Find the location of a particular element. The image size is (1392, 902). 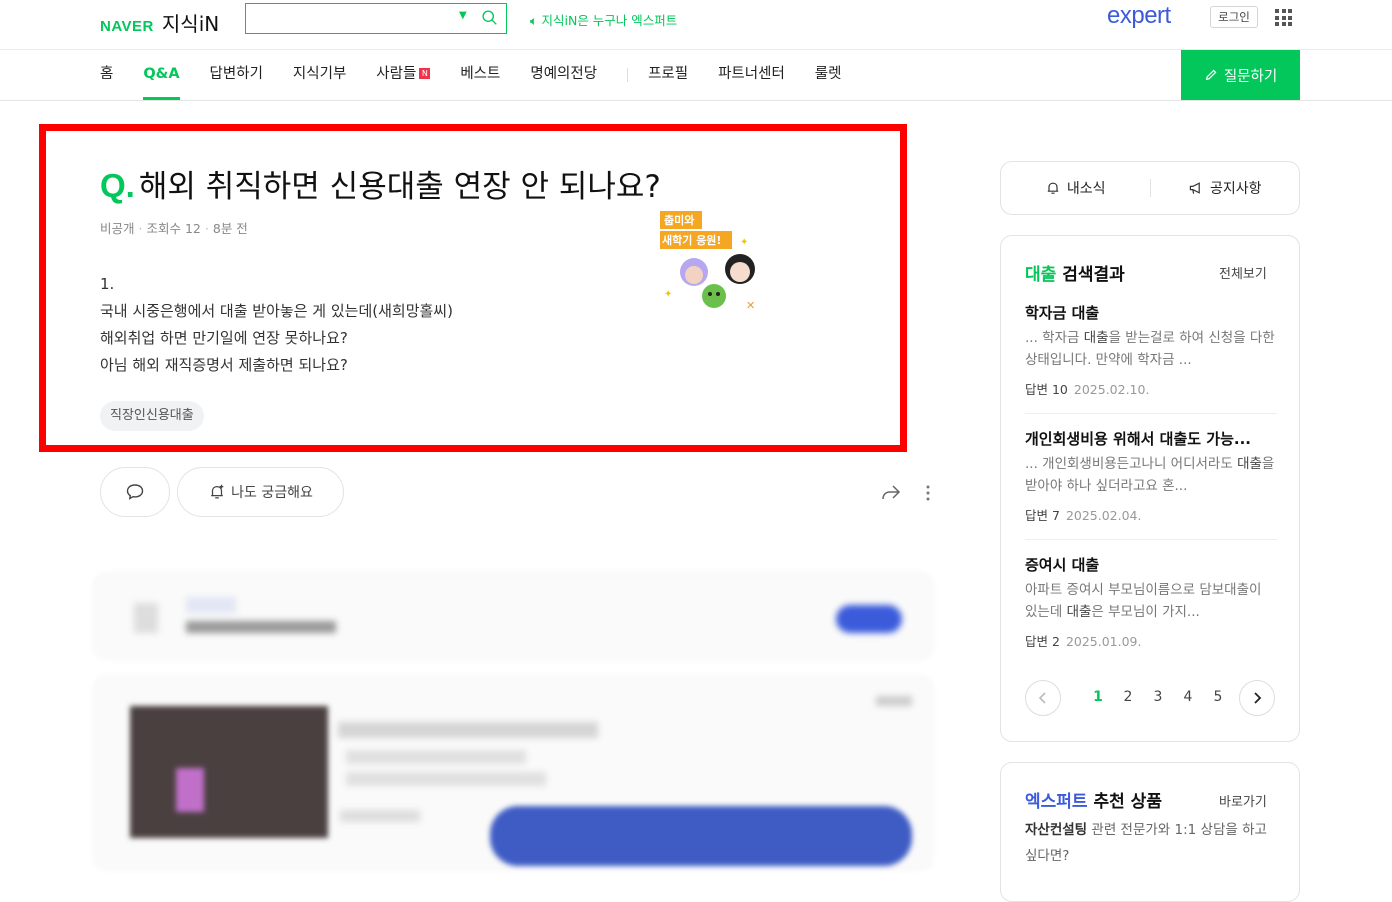

comment-button is located at coordinates (135, 492).